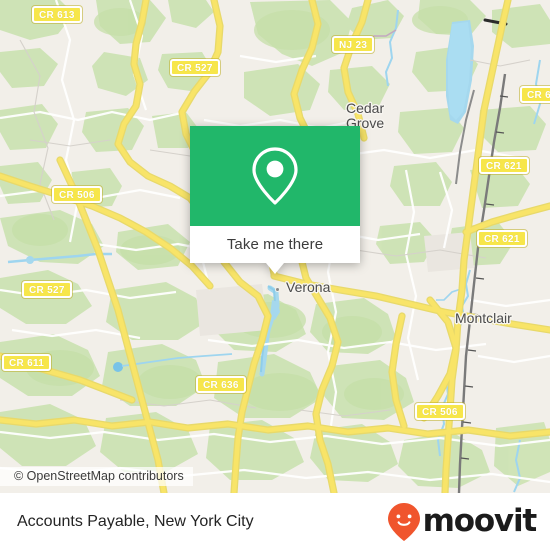  Describe the element at coordinates (57, 14) in the screenshot. I see `road-shield: CR 613` at that location.